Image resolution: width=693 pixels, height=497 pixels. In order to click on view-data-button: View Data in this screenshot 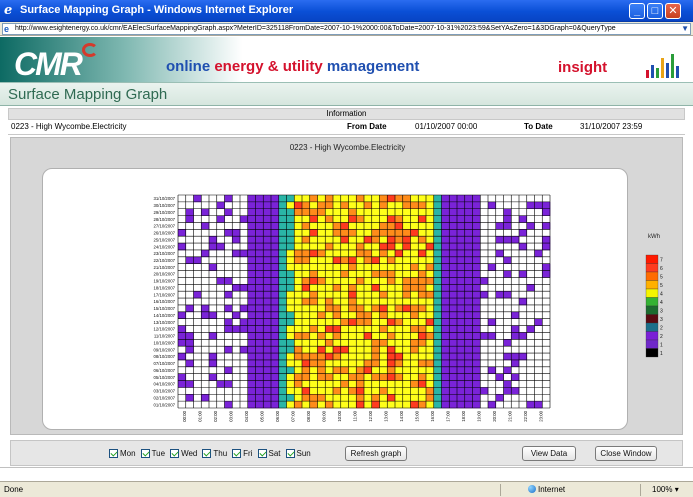, I will do `click(549, 453)`.